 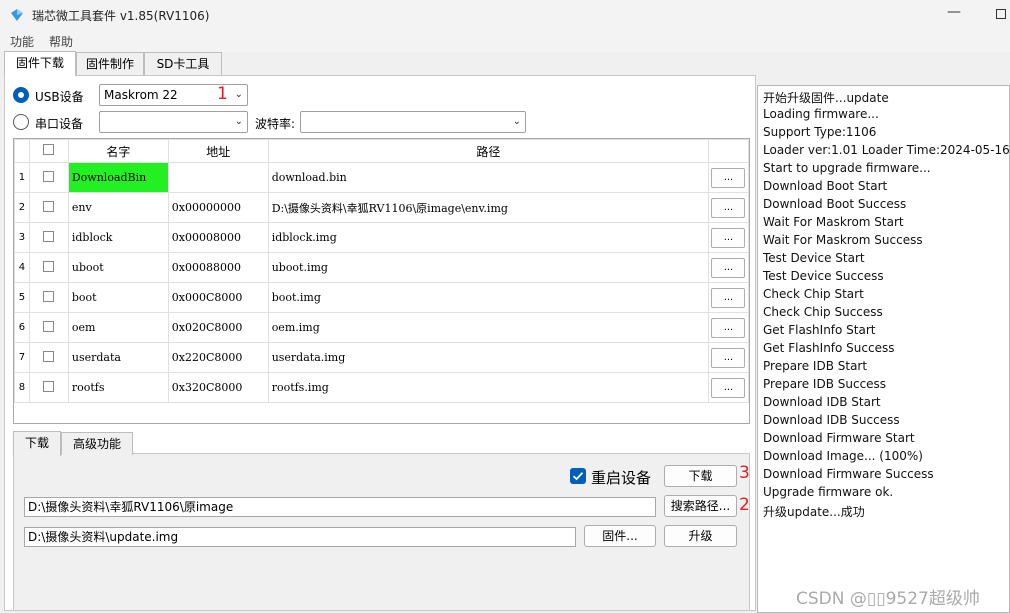 I want to click on upgrade-button: 升级, so click(x=700, y=536).